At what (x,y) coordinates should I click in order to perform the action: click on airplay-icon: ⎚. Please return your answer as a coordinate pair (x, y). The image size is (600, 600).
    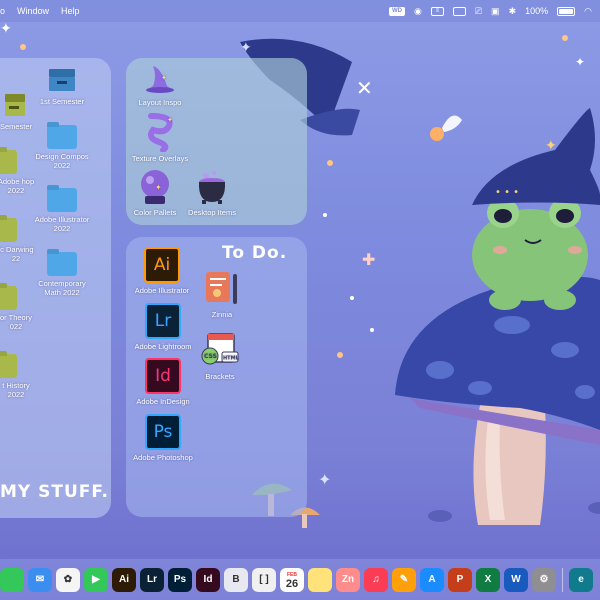
    Looking at the image, I should click on (478, 11).